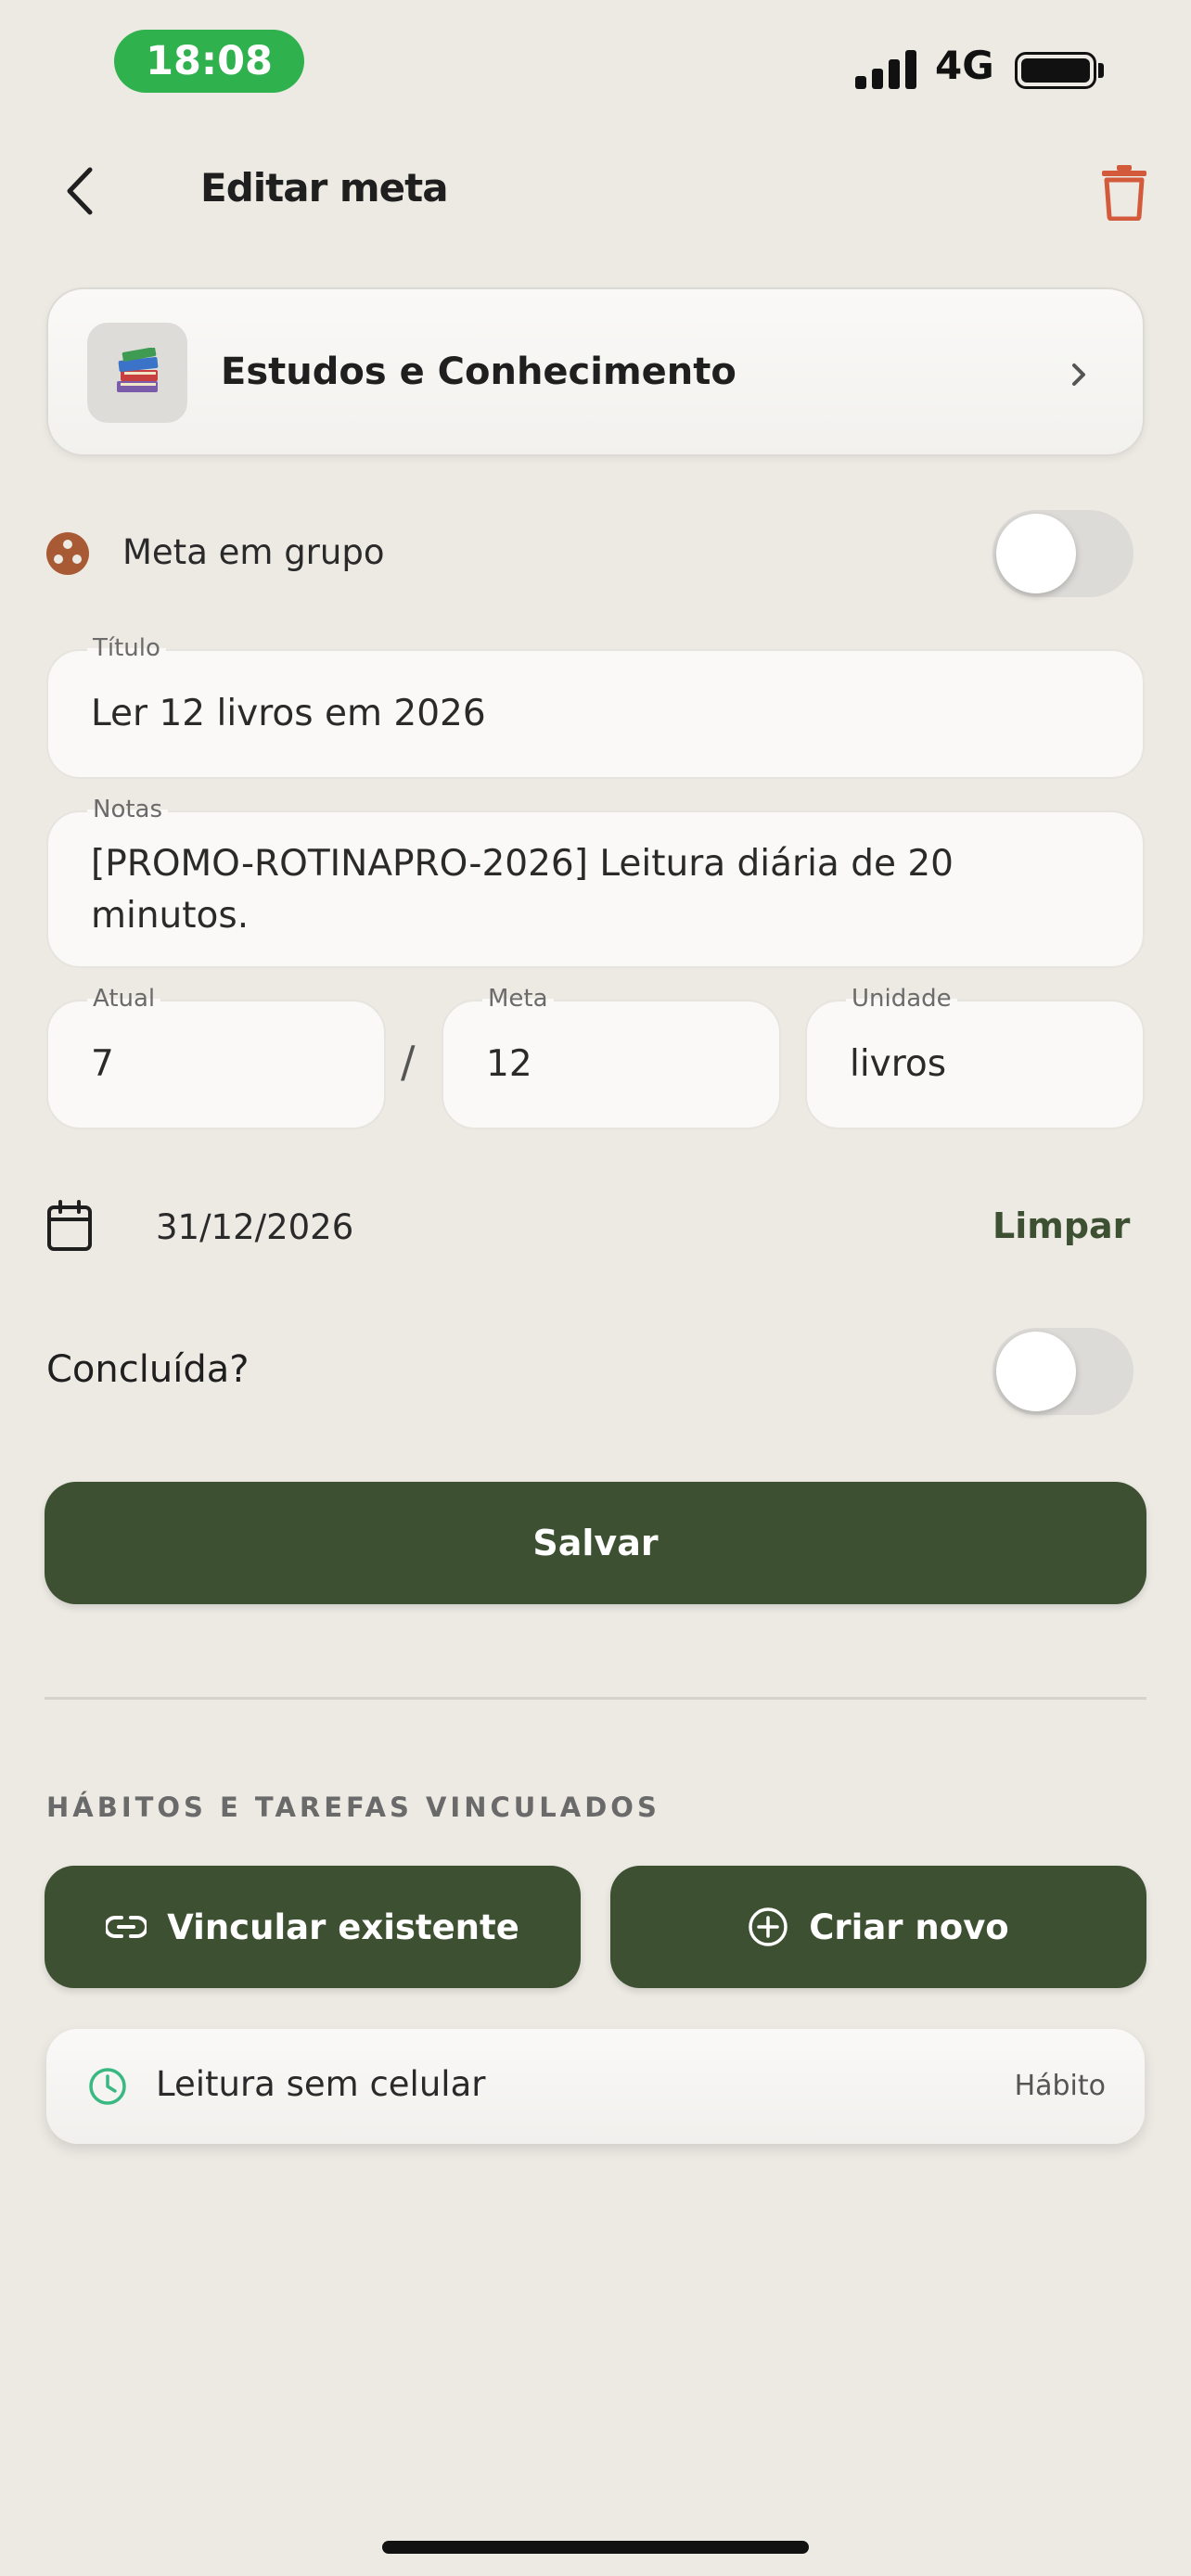  What do you see at coordinates (478, 372) in the screenshot?
I see `category-label: Estudos e Conhecimento` at bounding box center [478, 372].